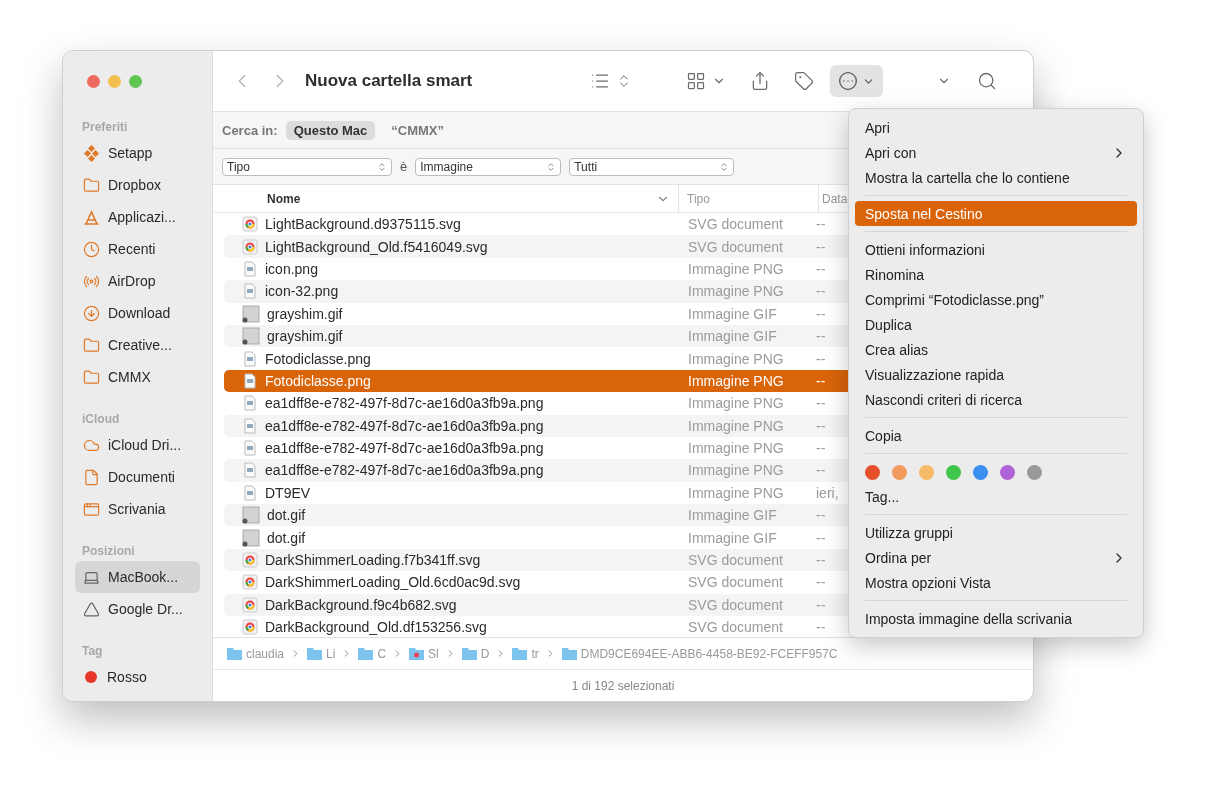 This screenshot has height=796, width=1216. I want to click on file-name: LightBackground.d9375115.svg, so click(363, 224).